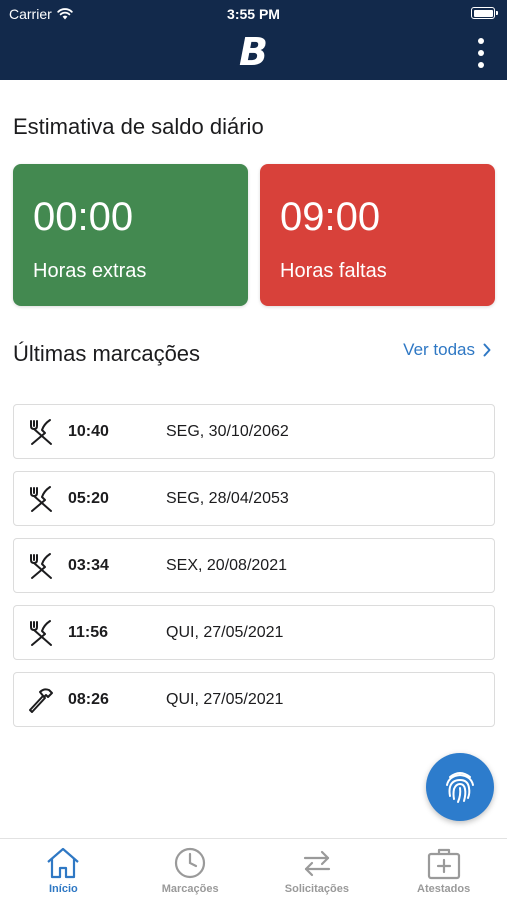  What do you see at coordinates (88, 498) in the screenshot?
I see `marcacao-time: 05:20` at bounding box center [88, 498].